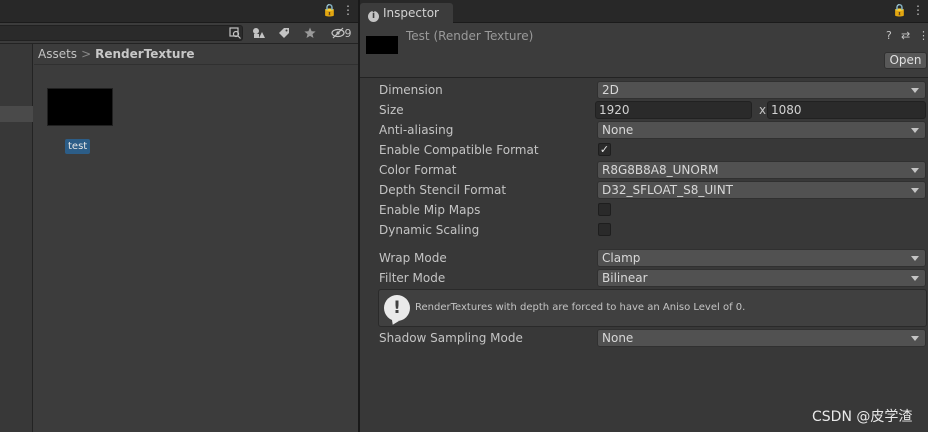  Describe the element at coordinates (121, 33) in the screenshot. I see `search-input` at that location.